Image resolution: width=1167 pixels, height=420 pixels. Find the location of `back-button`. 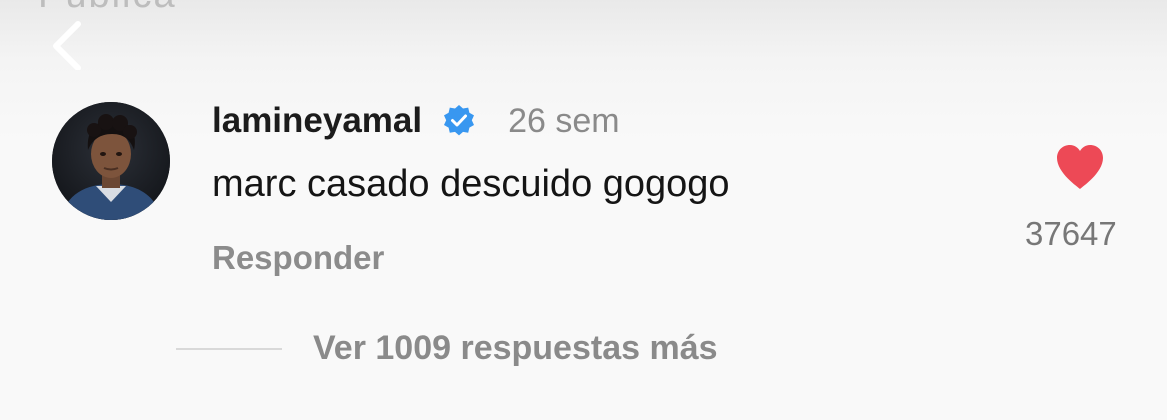

back-button is located at coordinates (68, 40).